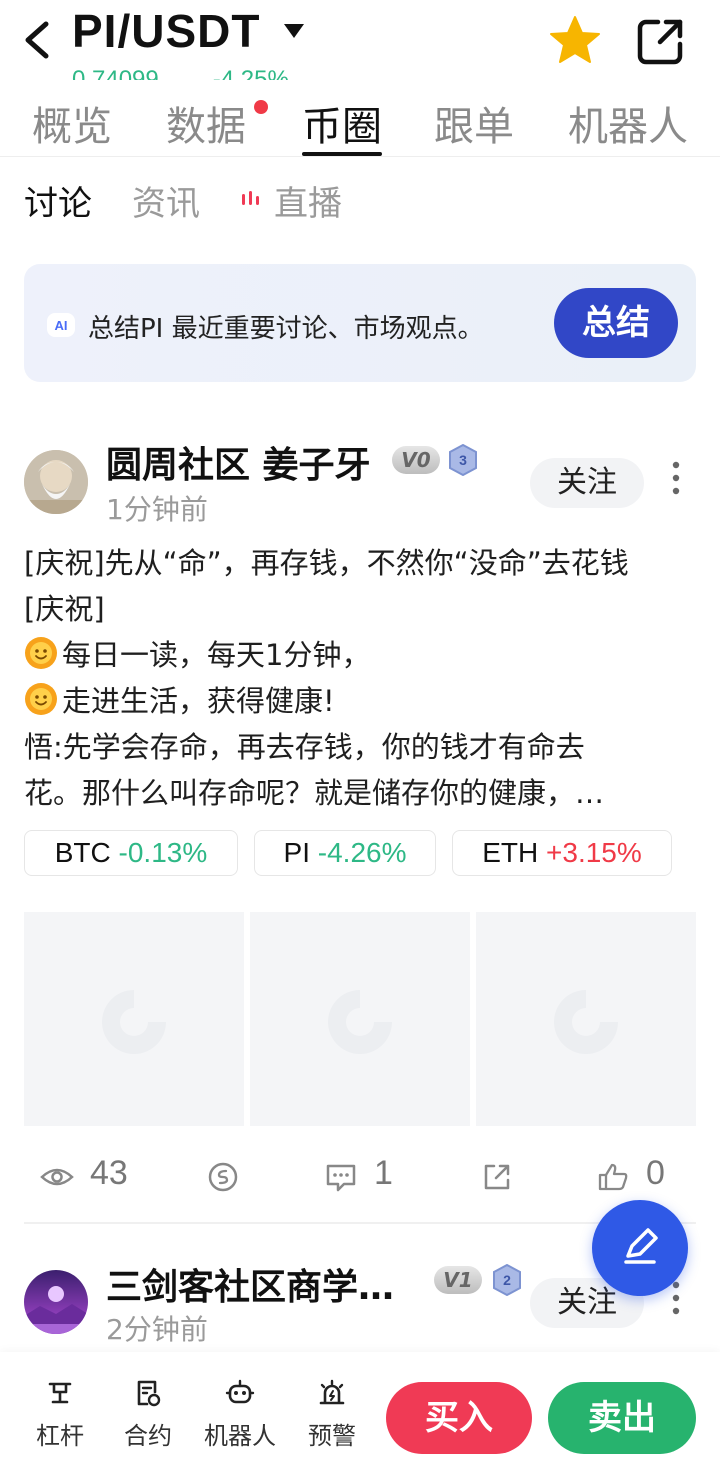 The width and height of the screenshot is (720, 1480). I want to click on subtab-live: 直播, so click(308, 200).